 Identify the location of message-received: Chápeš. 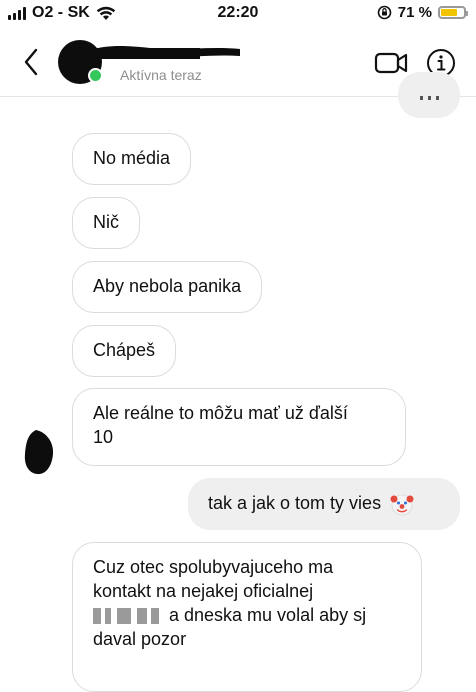
(124, 351).